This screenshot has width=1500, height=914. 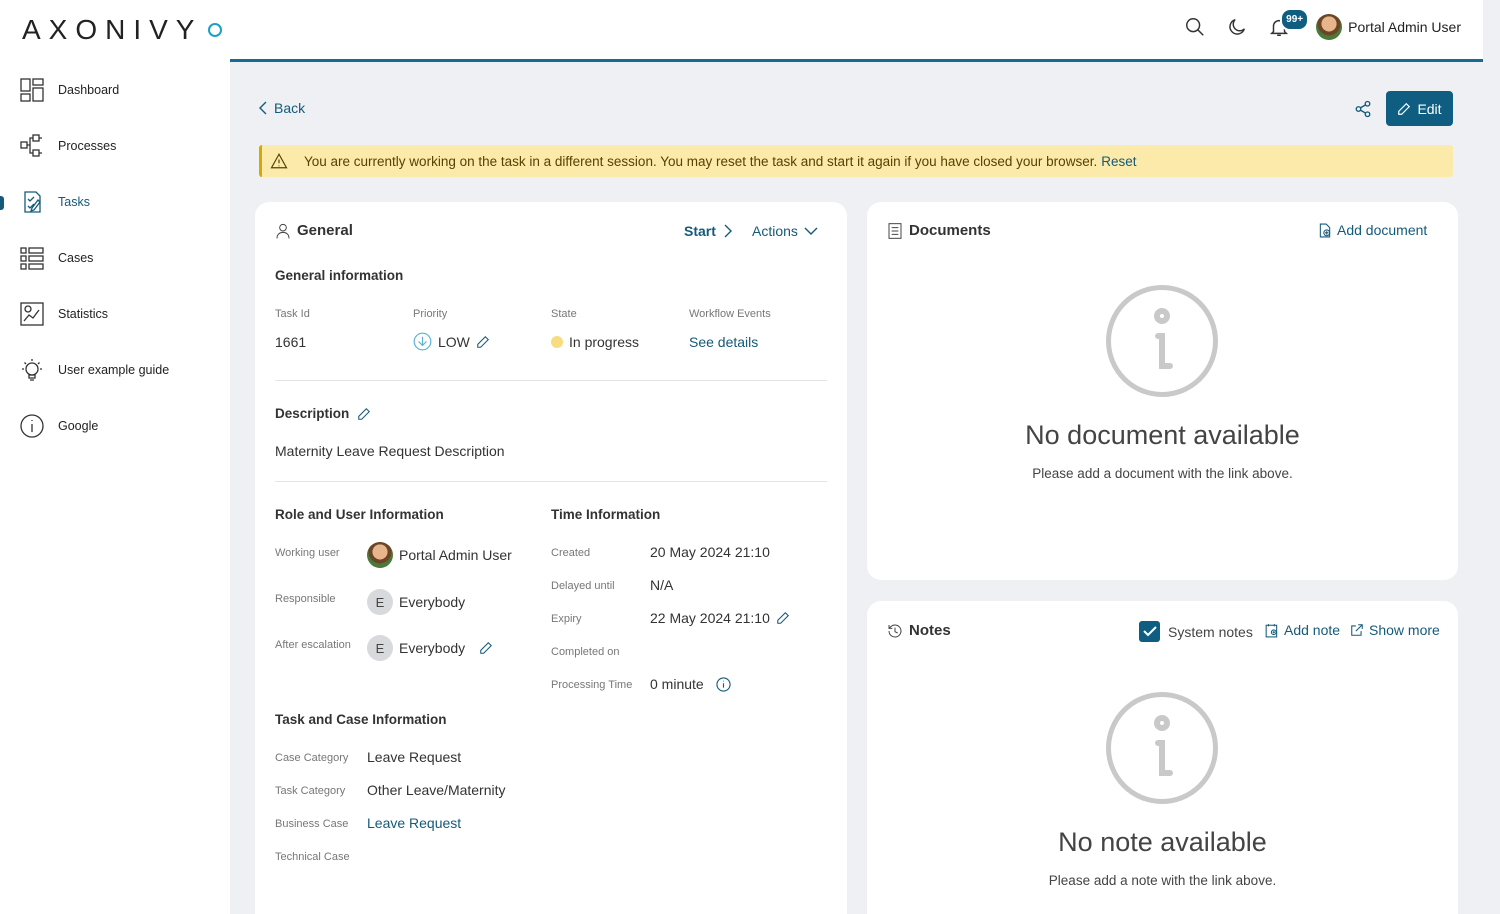 What do you see at coordinates (430, 314) in the screenshot?
I see `priority-label: Priority` at bounding box center [430, 314].